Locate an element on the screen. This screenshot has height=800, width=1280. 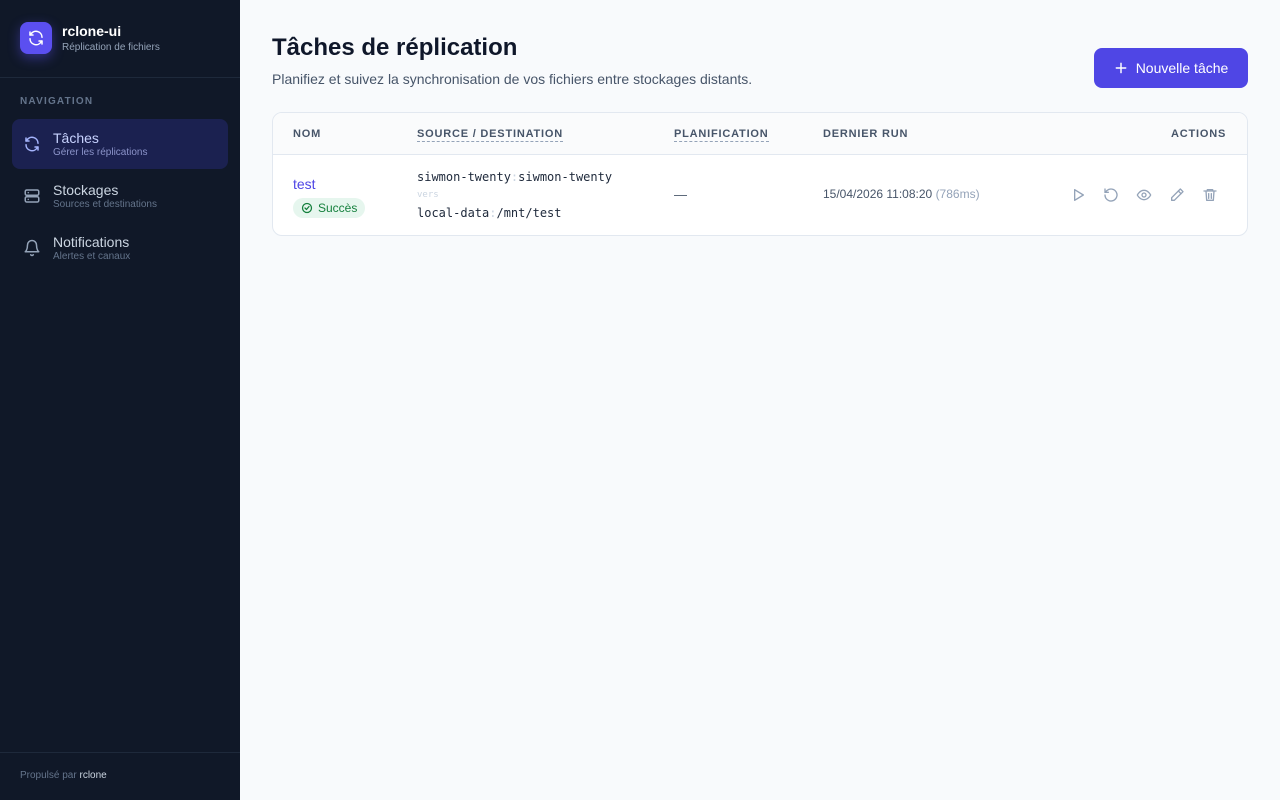
status-badge: Succès is located at coordinates (329, 208).